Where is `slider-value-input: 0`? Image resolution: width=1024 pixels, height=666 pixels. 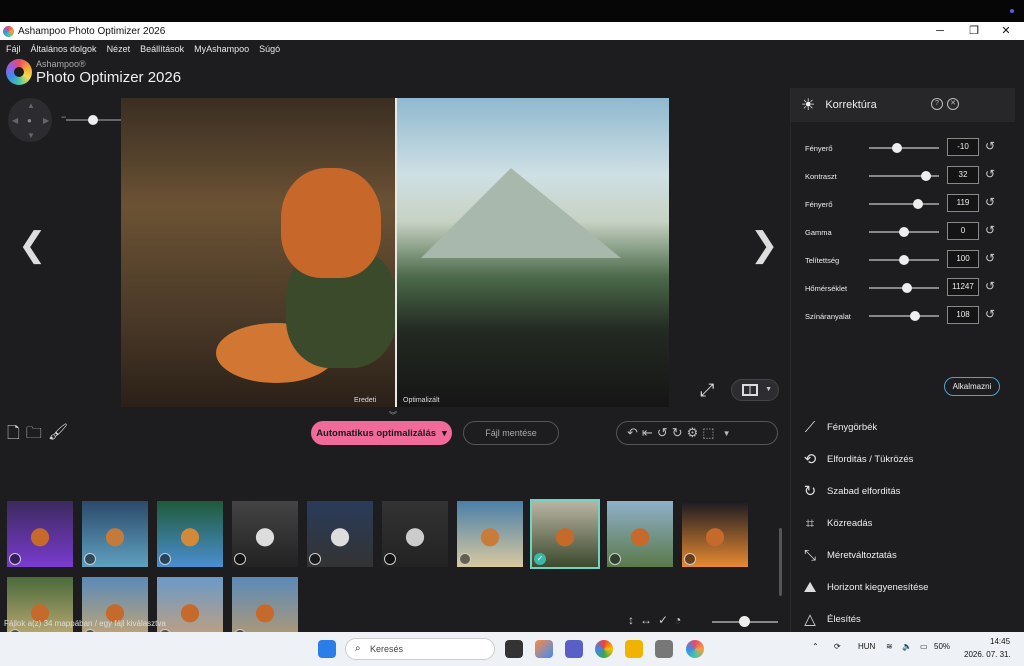
slider-value-input: 0 is located at coordinates (963, 231).